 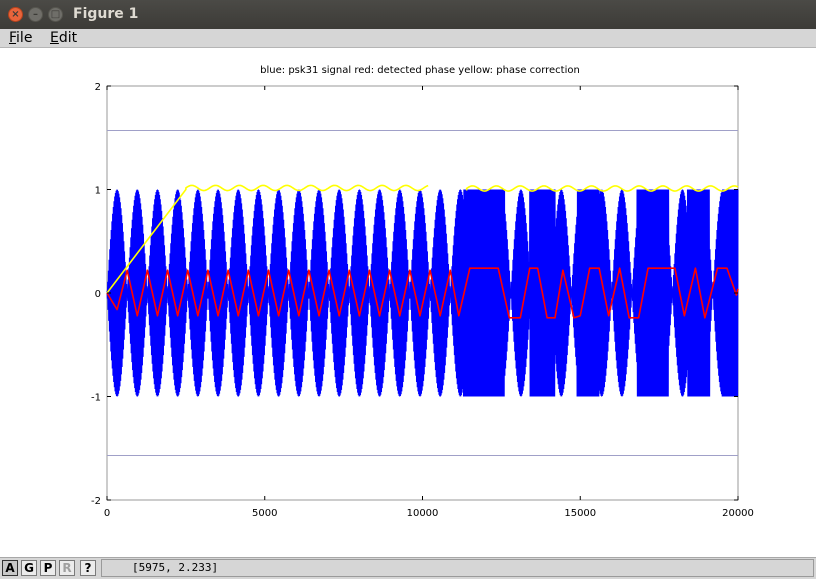 I want to click on menu-edit-label: dit, so click(x=68, y=38).